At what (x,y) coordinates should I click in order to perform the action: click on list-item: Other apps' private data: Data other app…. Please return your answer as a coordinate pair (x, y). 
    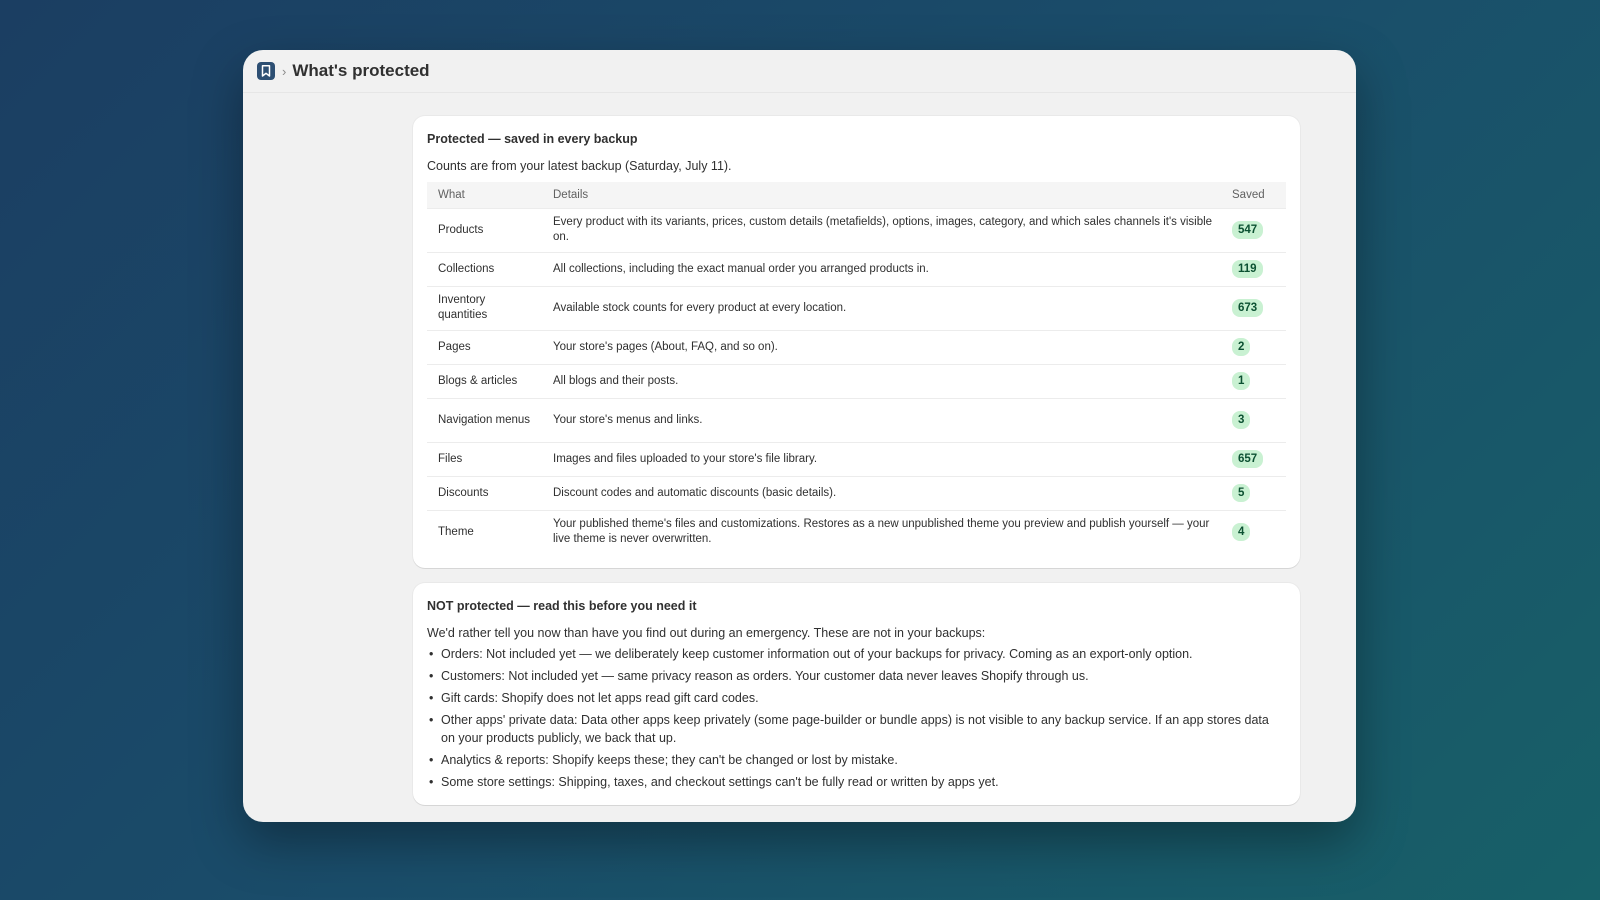
    Looking at the image, I should click on (856, 729).